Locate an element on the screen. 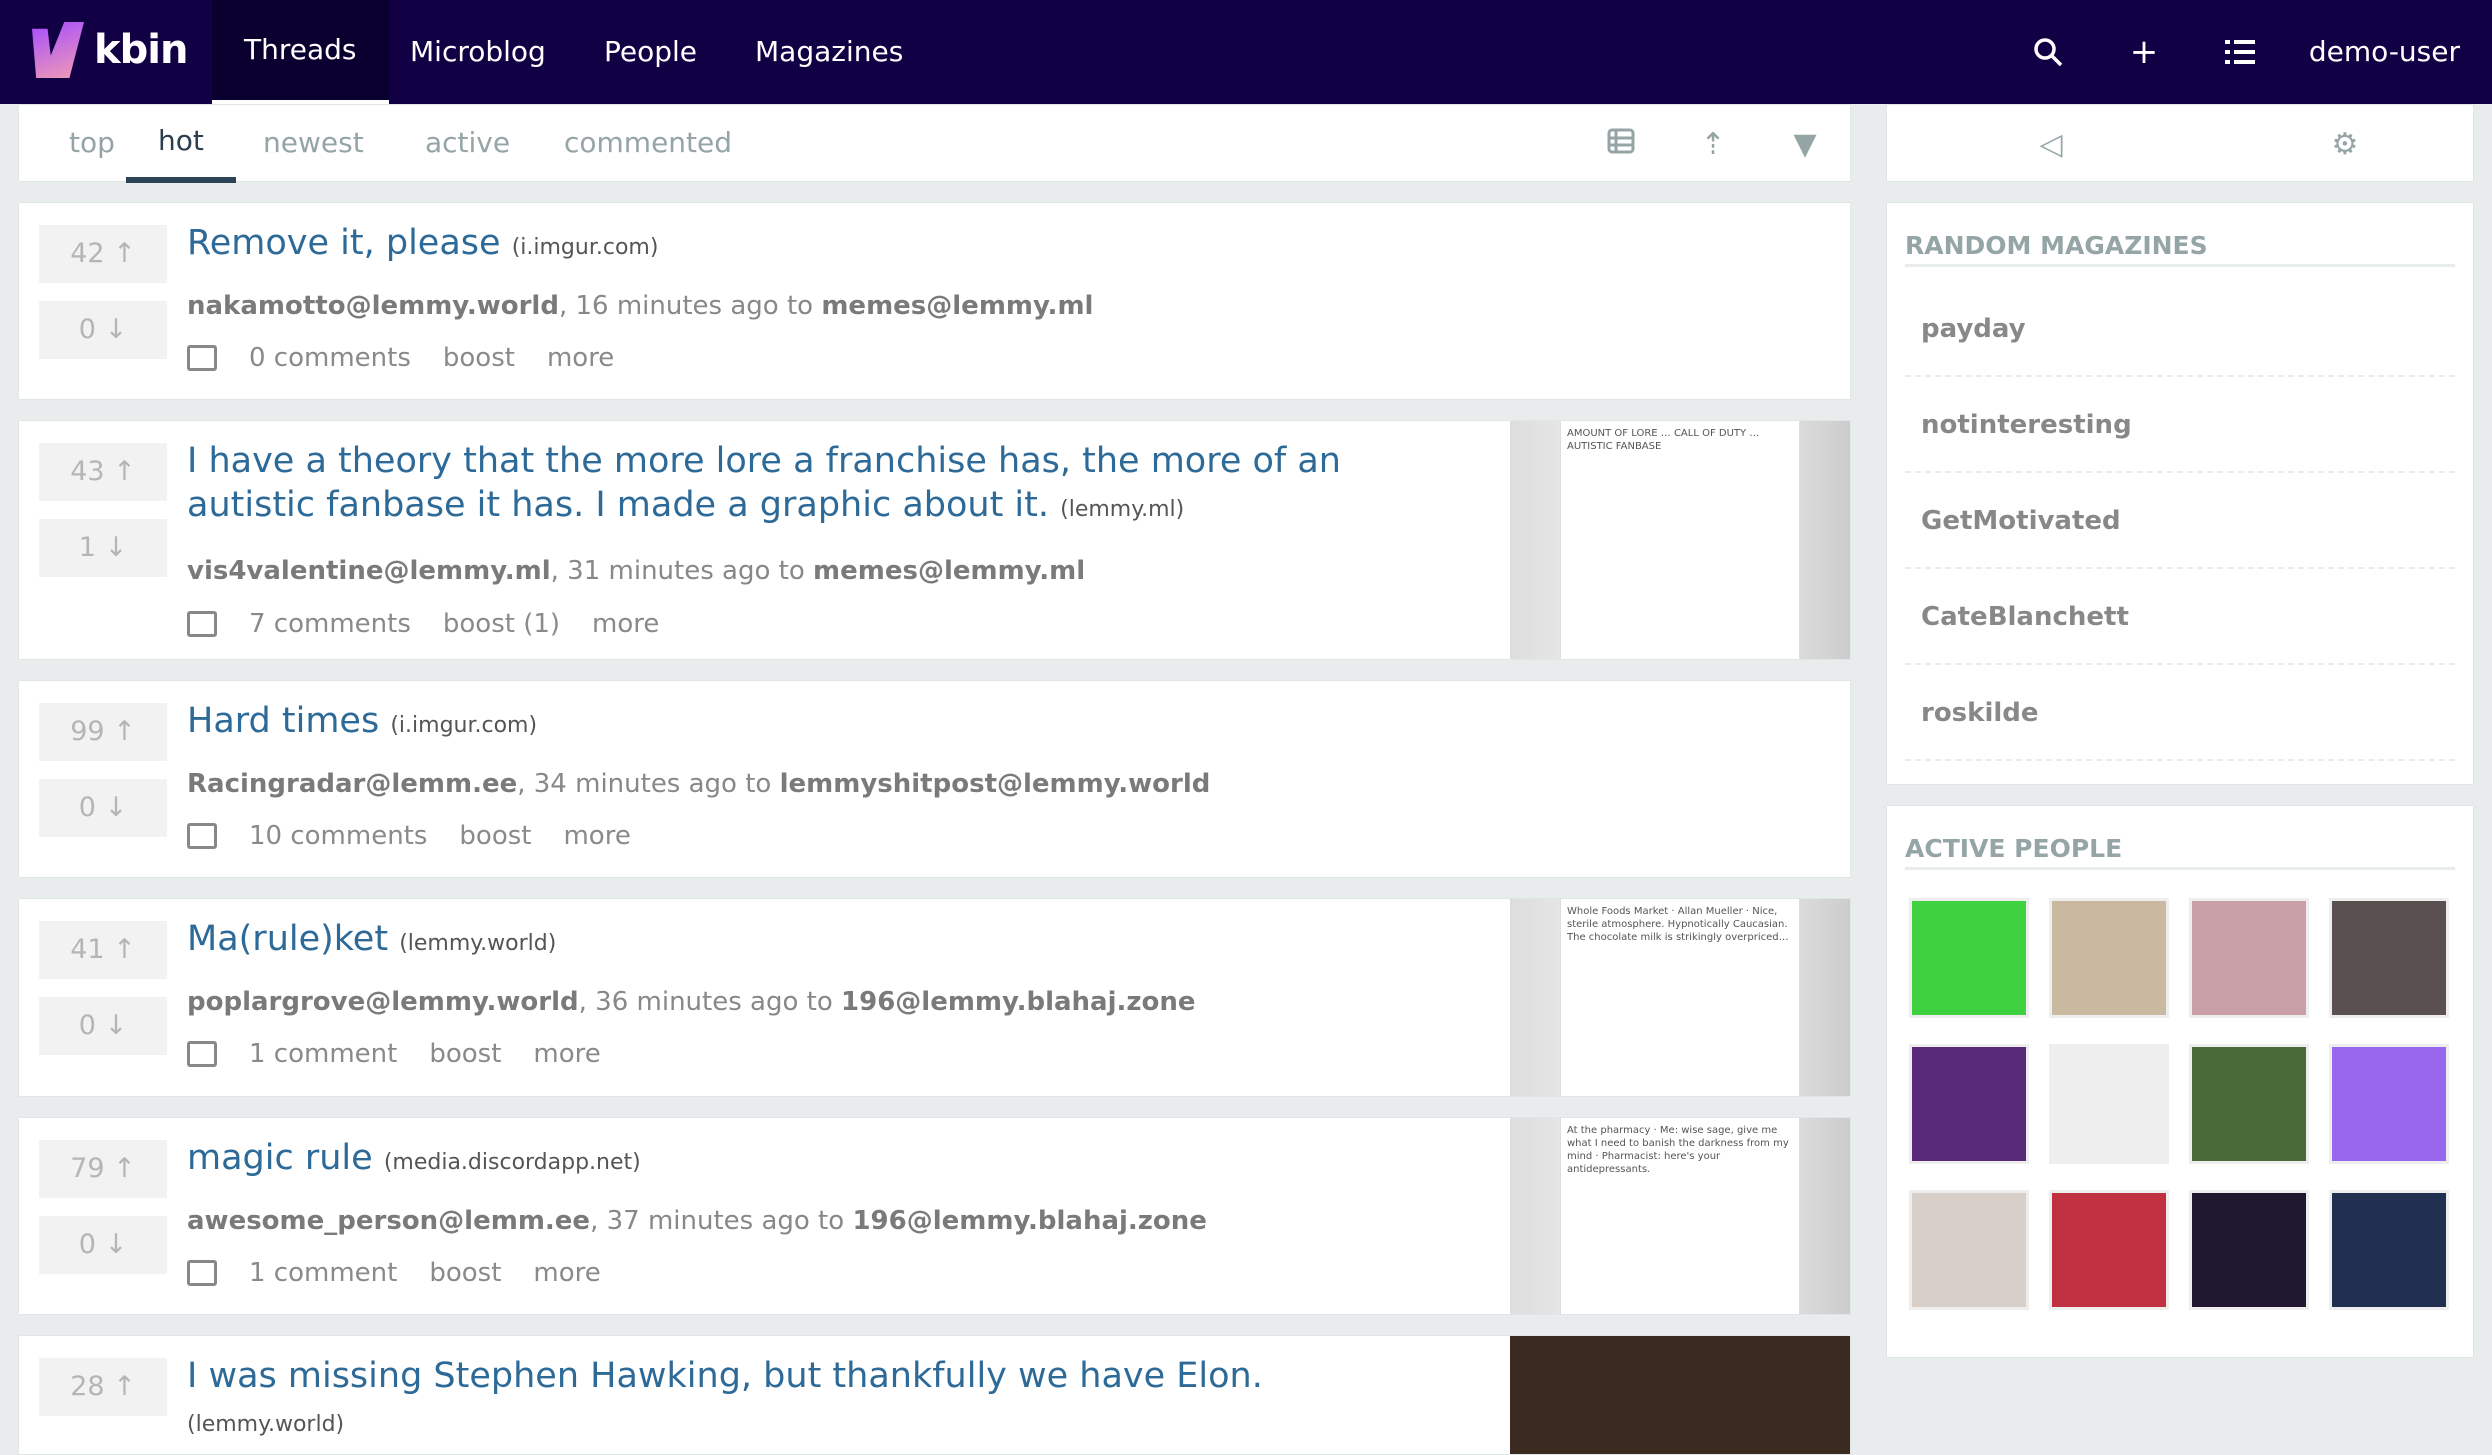 The image size is (2492, 1455). post-title-link: Remove it, please is located at coordinates (344, 243).